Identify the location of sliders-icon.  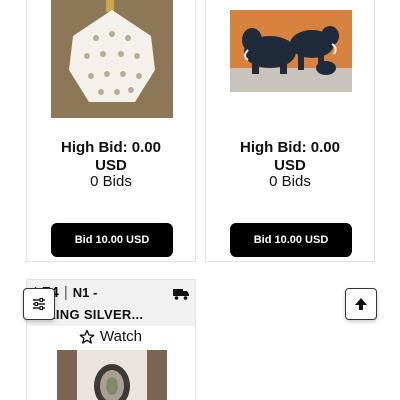
(39, 304).